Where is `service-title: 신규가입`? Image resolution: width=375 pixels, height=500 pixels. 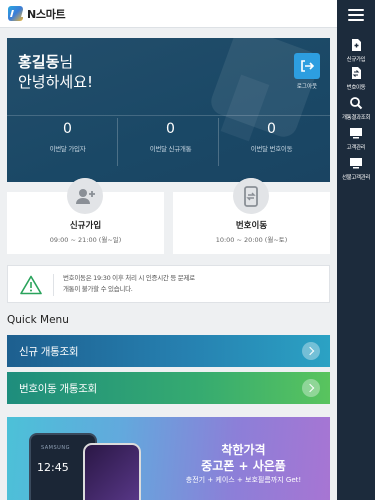
service-title: 신규가입 is located at coordinates (85, 226).